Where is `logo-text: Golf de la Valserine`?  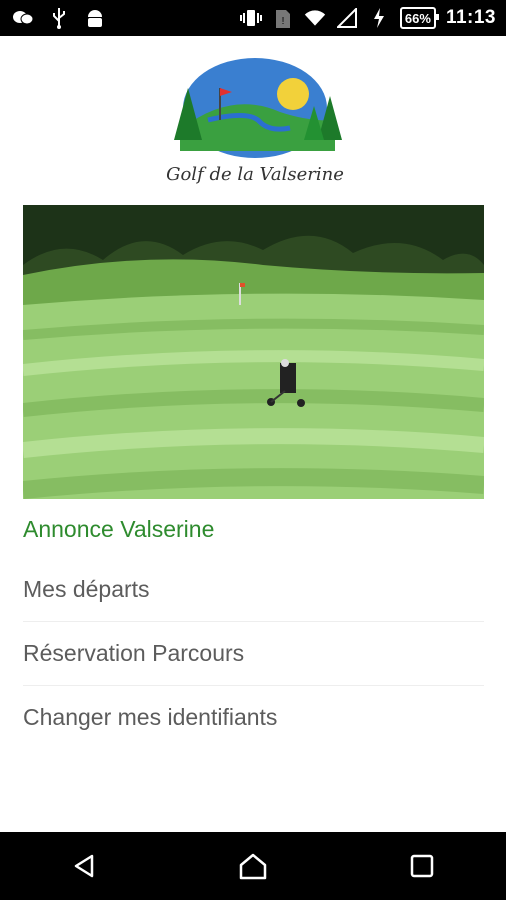 logo-text: Golf de la Valserine is located at coordinates (255, 174).